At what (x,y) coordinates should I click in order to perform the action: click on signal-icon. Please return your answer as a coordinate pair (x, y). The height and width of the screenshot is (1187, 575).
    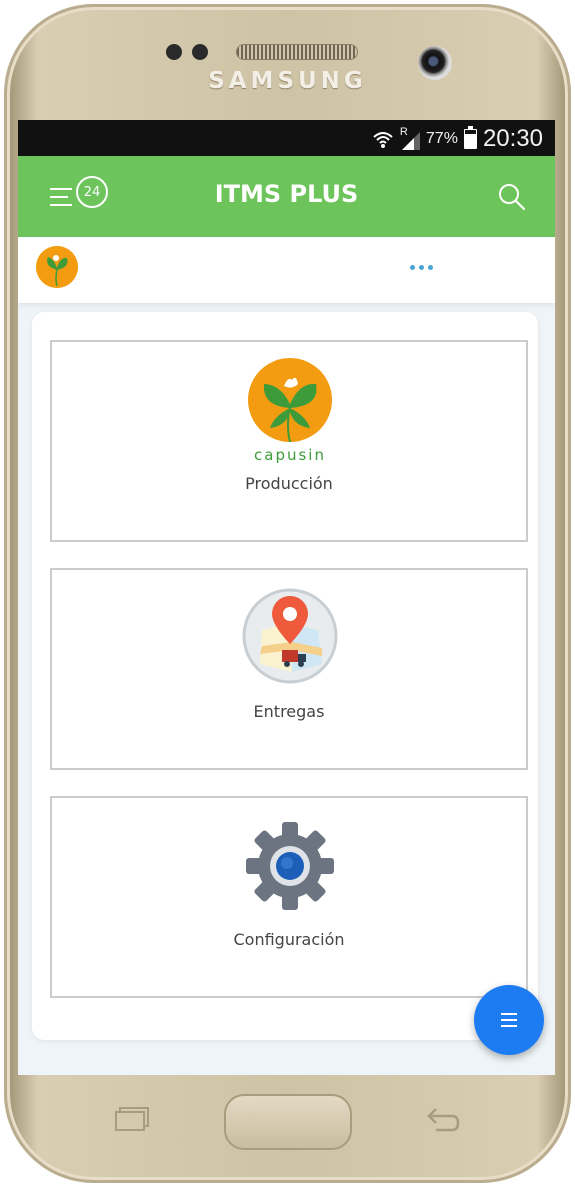
    Looking at the image, I should click on (410, 141).